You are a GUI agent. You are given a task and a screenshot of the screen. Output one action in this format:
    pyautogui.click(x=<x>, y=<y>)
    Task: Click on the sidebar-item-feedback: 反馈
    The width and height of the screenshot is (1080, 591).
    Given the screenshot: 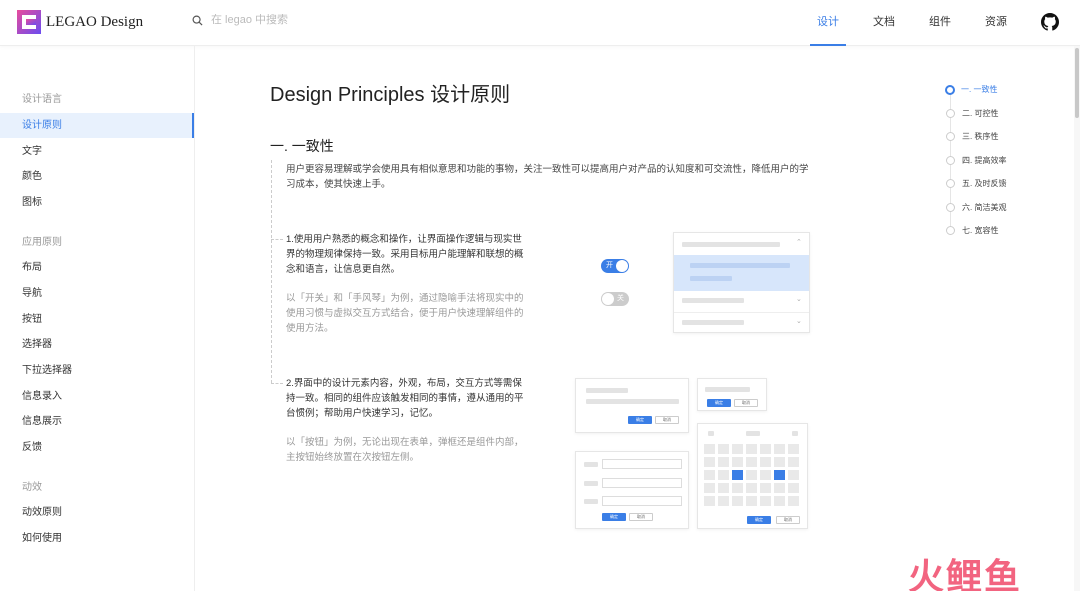 What is the action you would take?
    pyautogui.click(x=97, y=447)
    